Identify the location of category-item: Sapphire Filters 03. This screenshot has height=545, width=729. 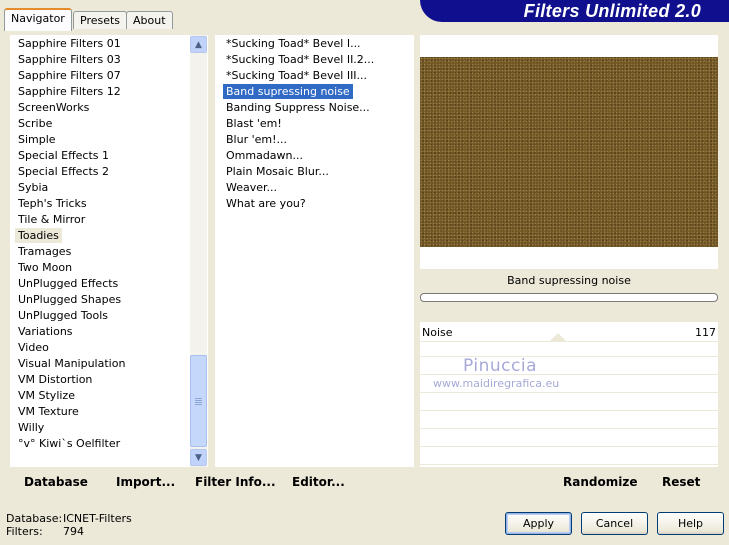
(69, 59).